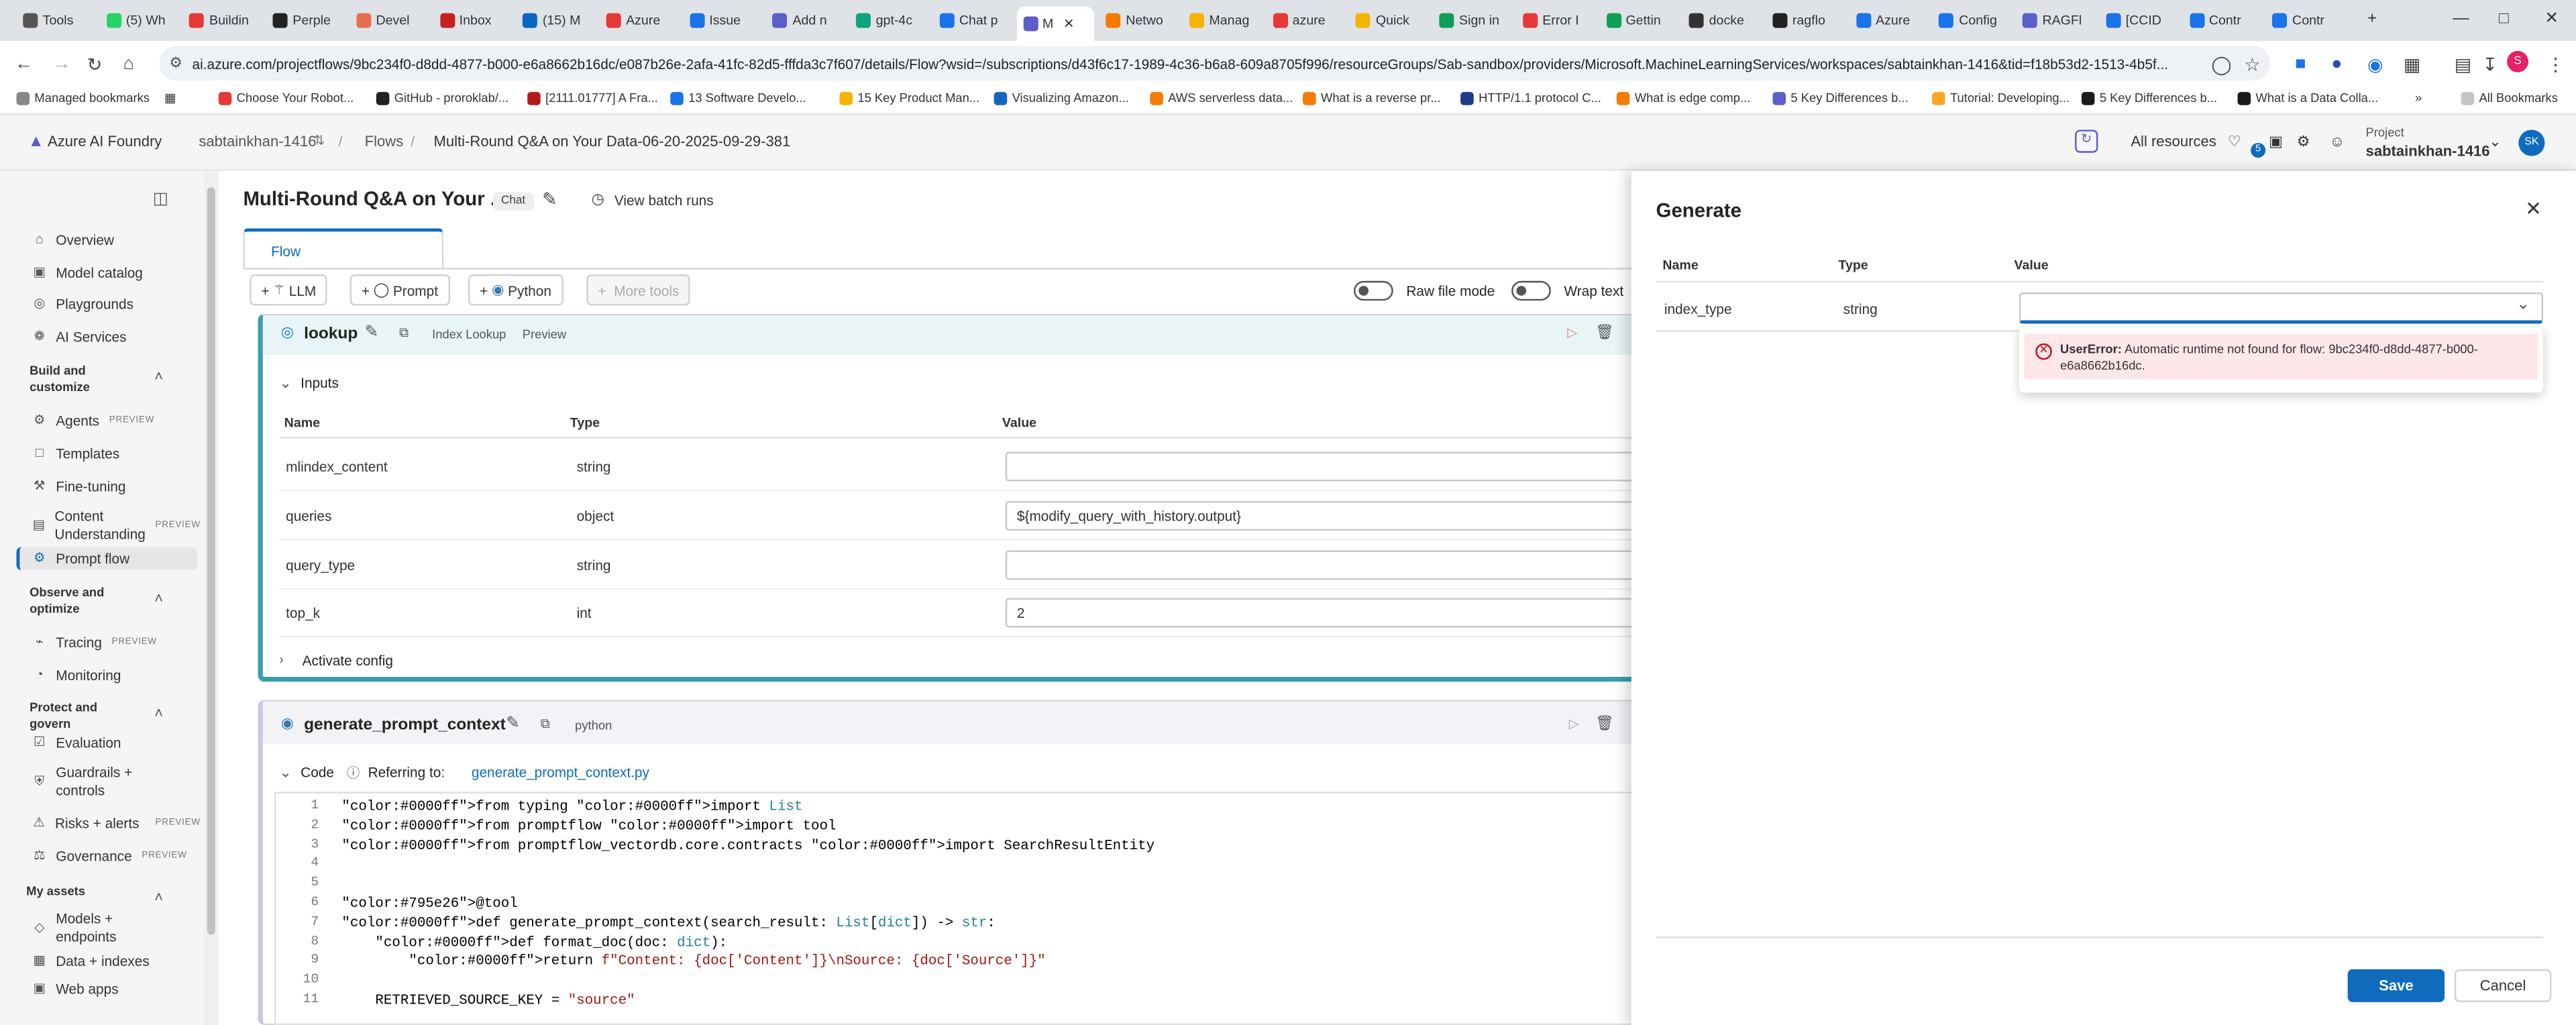  I want to click on browser-tab: ragflo, so click(1805, 21).